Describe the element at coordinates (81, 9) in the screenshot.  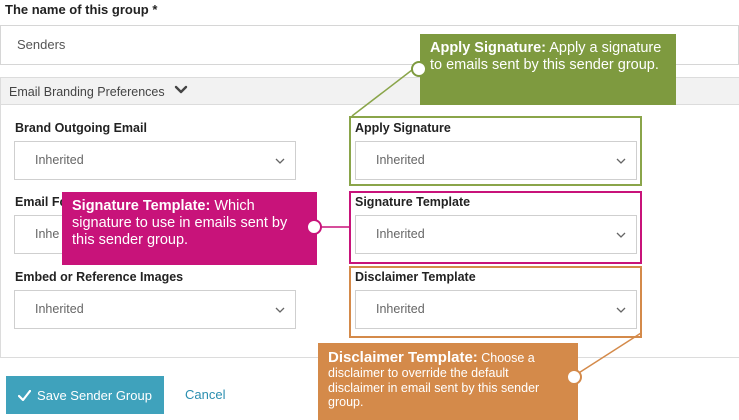
I see `group-name-label: The name of this group *` at that location.